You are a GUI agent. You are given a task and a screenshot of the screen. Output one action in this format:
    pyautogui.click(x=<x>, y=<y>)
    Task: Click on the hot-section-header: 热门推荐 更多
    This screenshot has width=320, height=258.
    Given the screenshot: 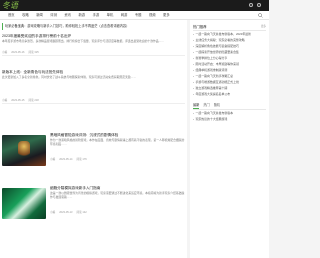 What is the action you would take?
    pyautogui.click(x=229, y=27)
    